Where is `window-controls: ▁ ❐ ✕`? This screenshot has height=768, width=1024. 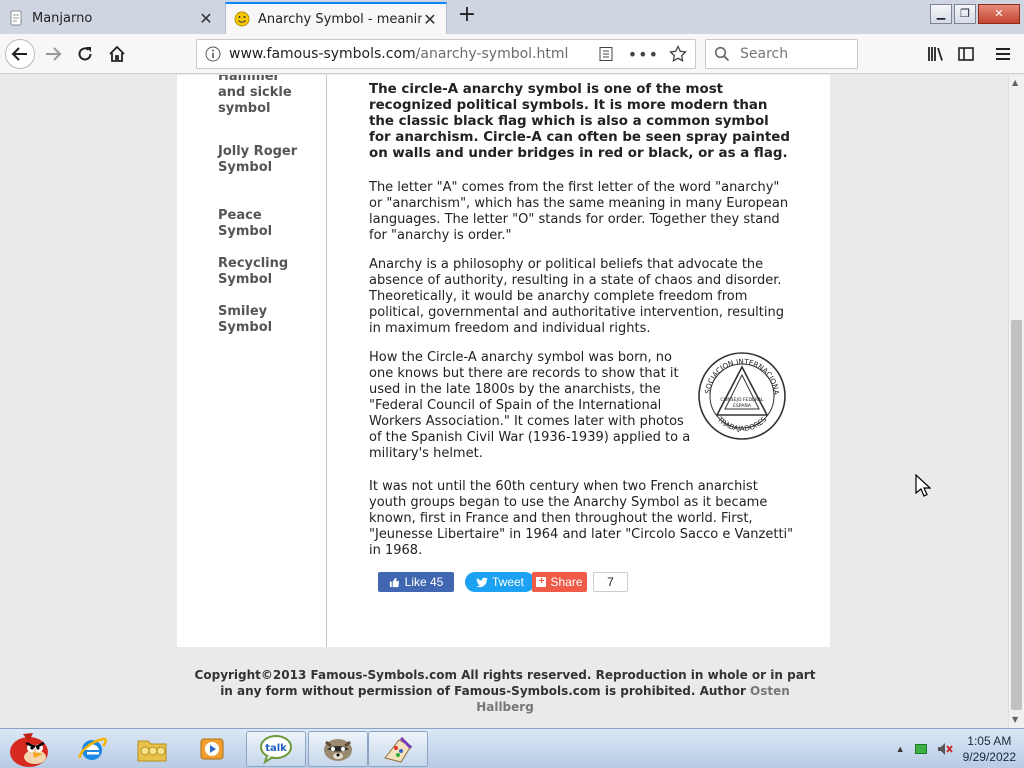 window-controls: ▁ ❐ ✕ is located at coordinates (975, 14).